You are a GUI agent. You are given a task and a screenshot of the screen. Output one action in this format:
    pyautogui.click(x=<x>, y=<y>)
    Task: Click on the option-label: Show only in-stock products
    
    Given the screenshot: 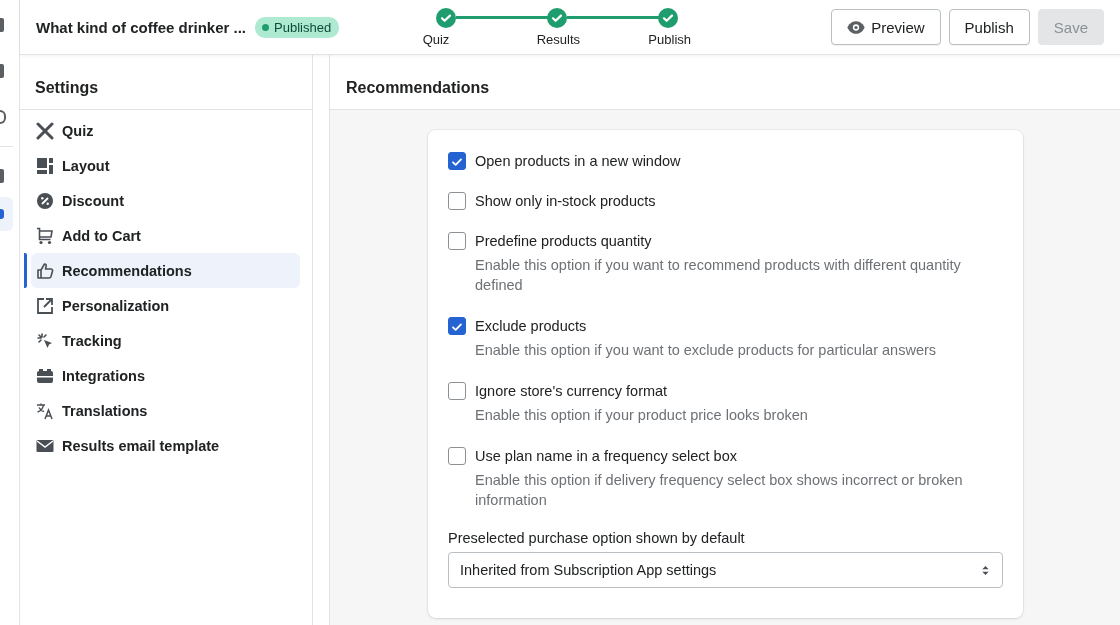 What is the action you would take?
    pyautogui.click(x=565, y=201)
    